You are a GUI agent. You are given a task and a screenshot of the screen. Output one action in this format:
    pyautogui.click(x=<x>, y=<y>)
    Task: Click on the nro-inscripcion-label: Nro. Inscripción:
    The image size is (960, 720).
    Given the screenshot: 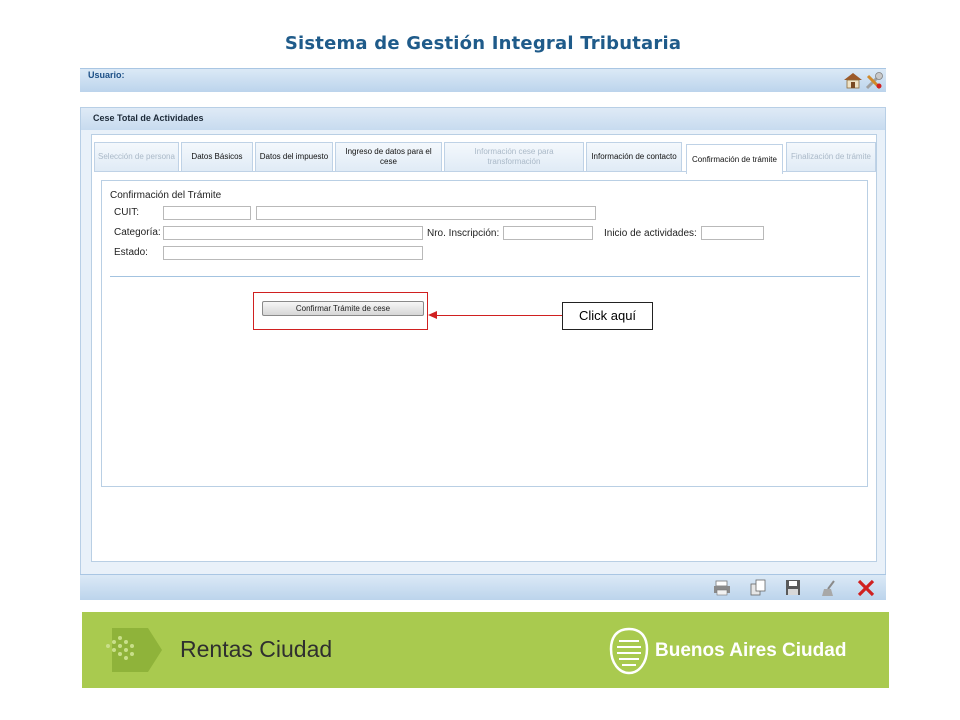 What is the action you would take?
    pyautogui.click(x=463, y=233)
    